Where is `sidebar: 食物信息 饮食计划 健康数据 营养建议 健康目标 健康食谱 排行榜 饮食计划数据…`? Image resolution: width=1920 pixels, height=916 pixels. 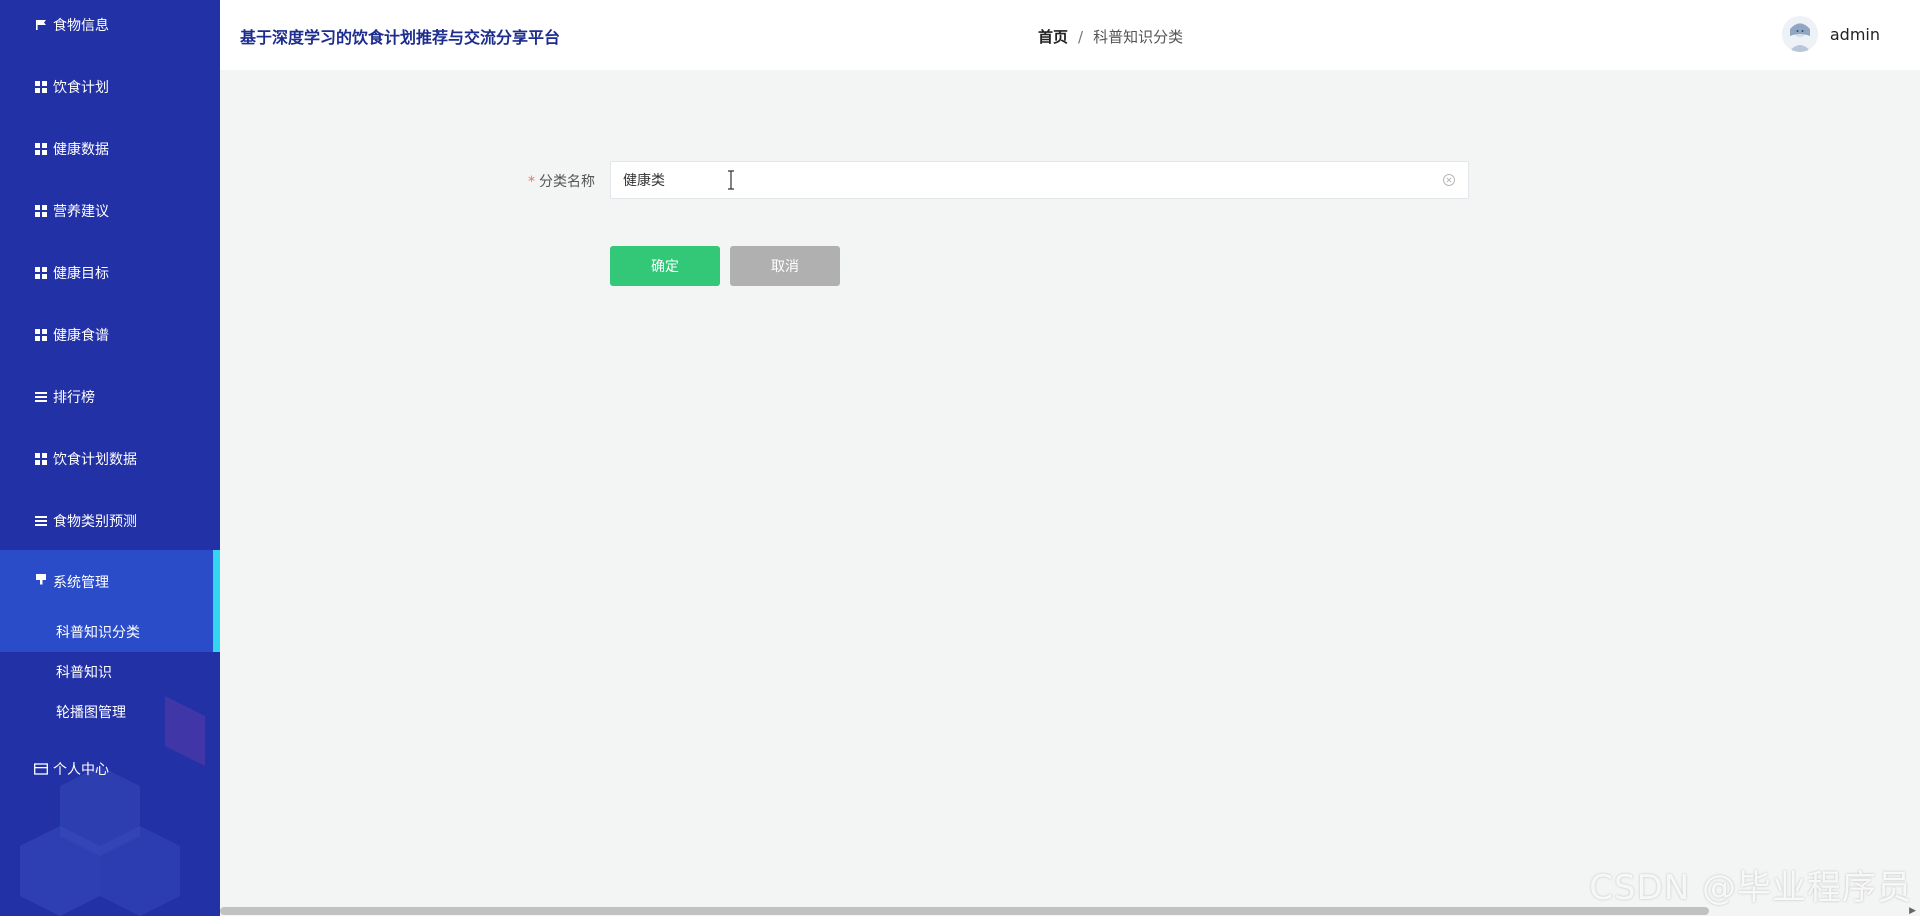 sidebar: 食物信息 饮食计划 健康数据 营养建议 健康目标 健康食谱 排行榜 饮食计划数据… is located at coordinates (110, 458).